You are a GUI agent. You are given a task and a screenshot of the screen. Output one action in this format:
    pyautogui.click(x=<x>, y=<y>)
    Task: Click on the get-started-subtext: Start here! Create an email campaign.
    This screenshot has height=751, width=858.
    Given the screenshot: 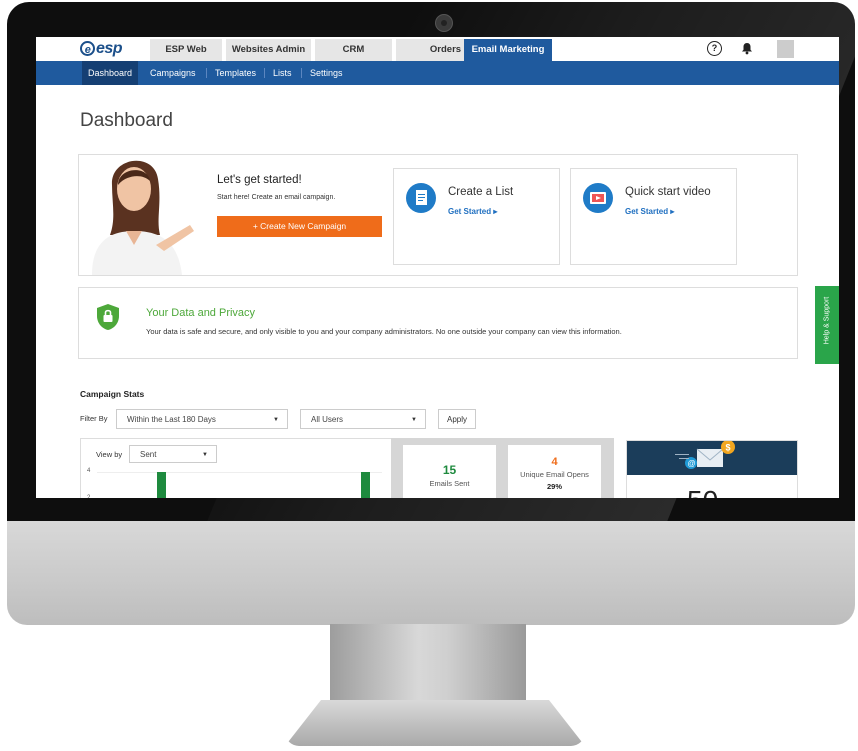 What is the action you would take?
    pyautogui.click(x=276, y=197)
    